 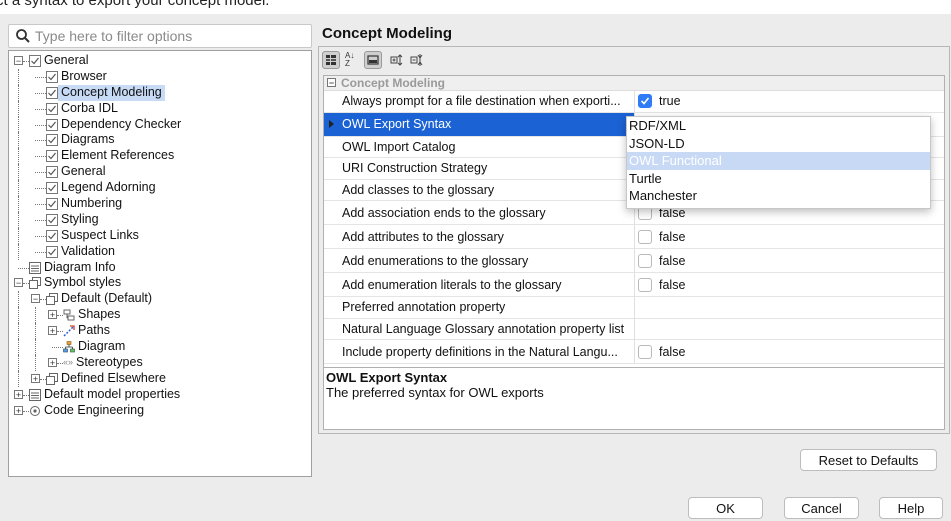 I want to click on tree-item-label: Corba IDL, so click(x=89, y=107).